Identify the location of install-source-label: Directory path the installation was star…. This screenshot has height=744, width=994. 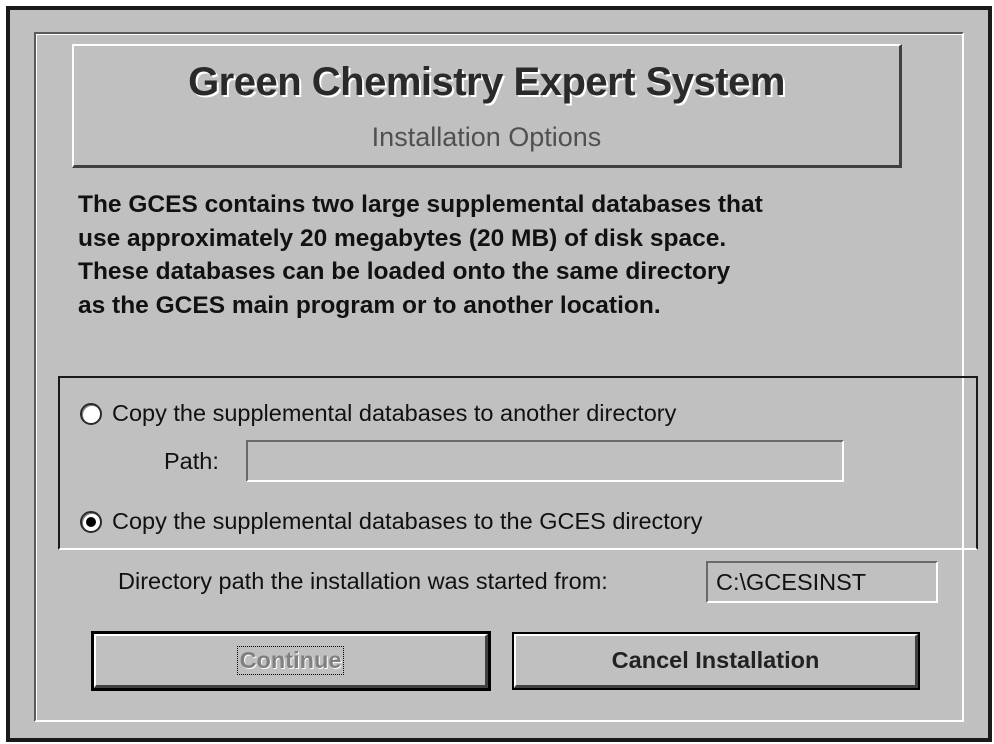
(363, 581).